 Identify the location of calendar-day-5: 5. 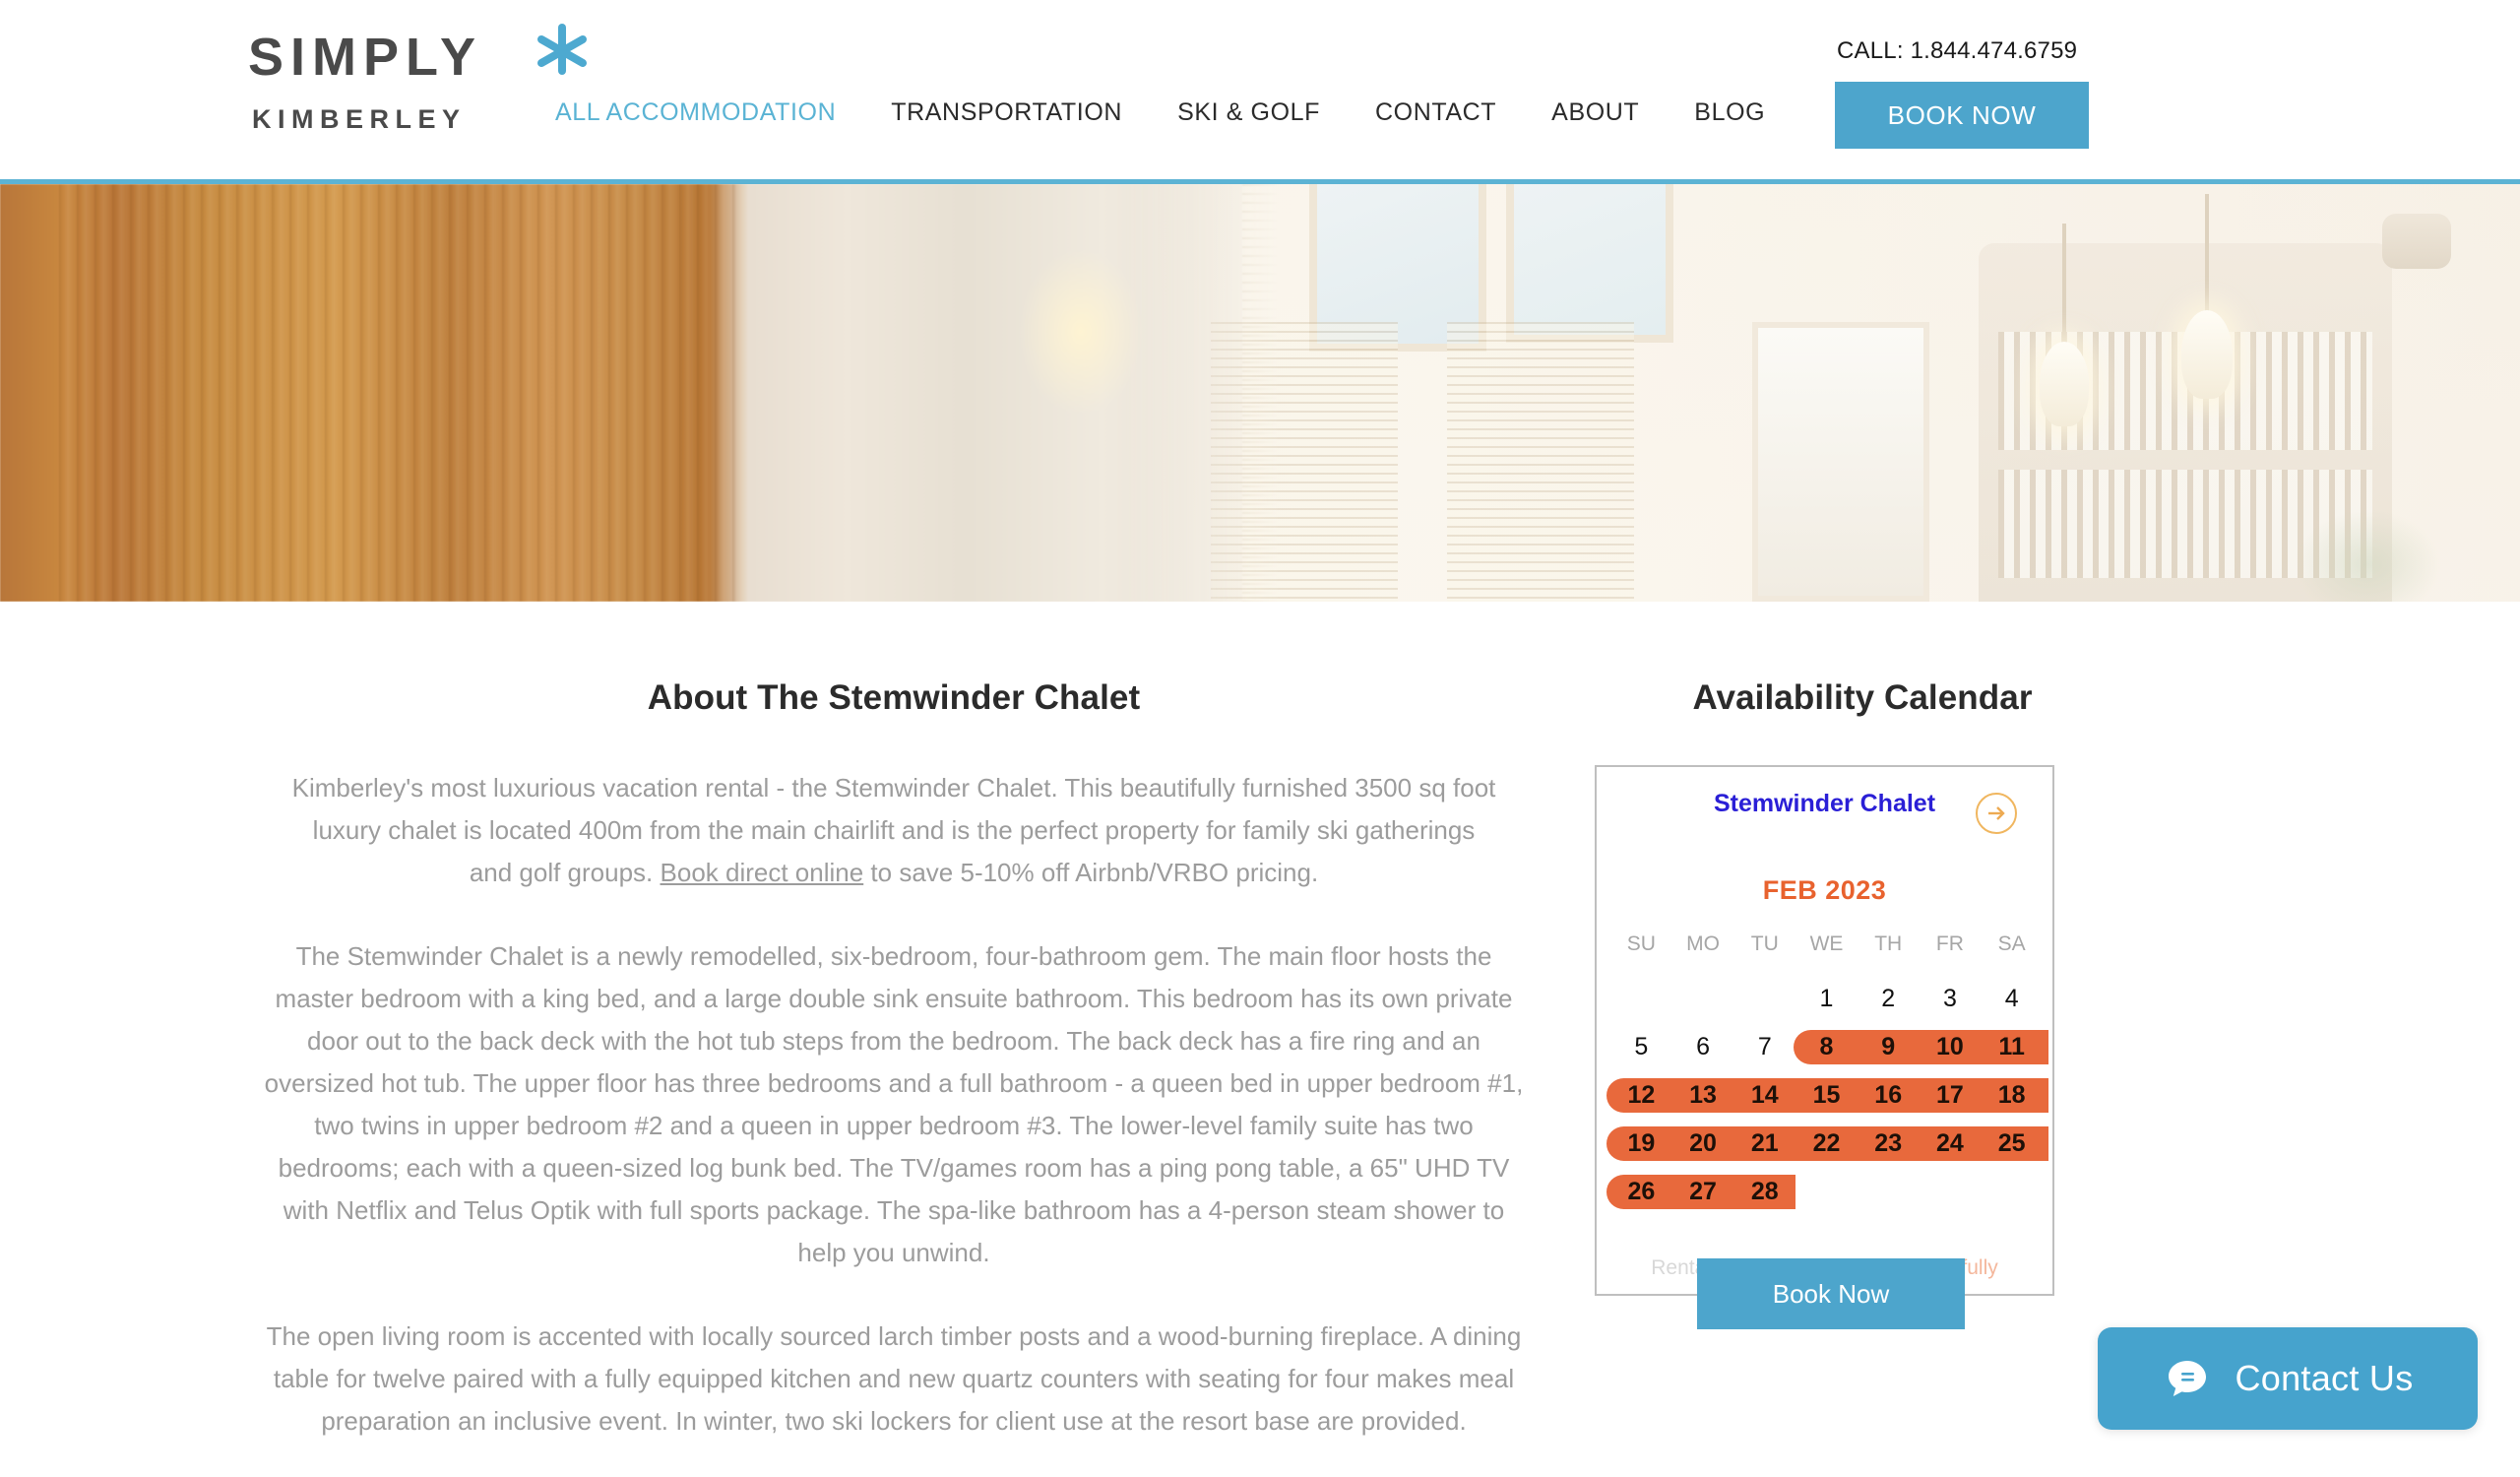
(1641, 1047).